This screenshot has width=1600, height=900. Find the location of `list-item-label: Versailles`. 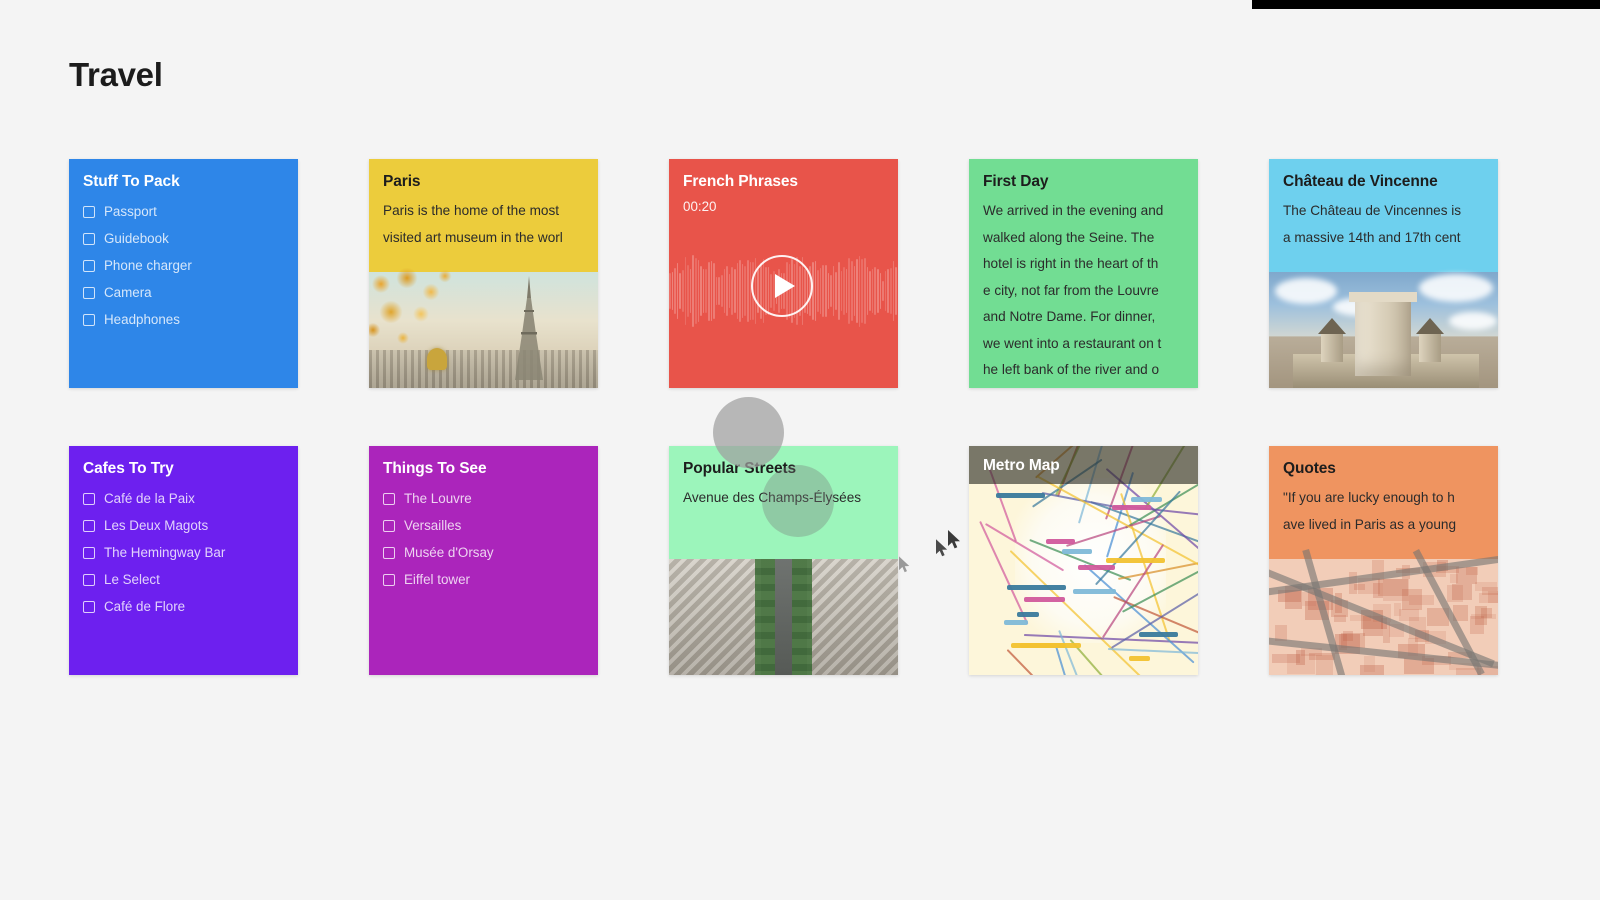

list-item-label: Versailles is located at coordinates (433, 525).